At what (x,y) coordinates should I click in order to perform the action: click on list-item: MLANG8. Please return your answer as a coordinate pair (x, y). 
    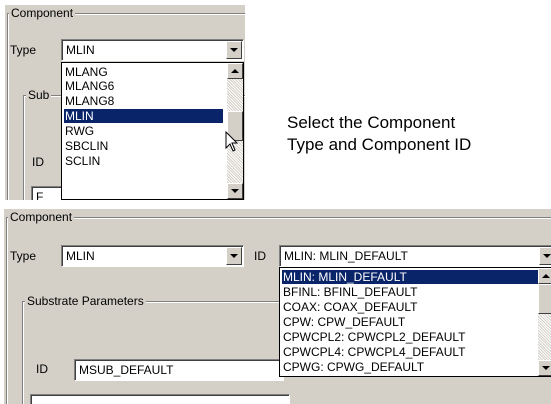
    Looking at the image, I should click on (143, 101).